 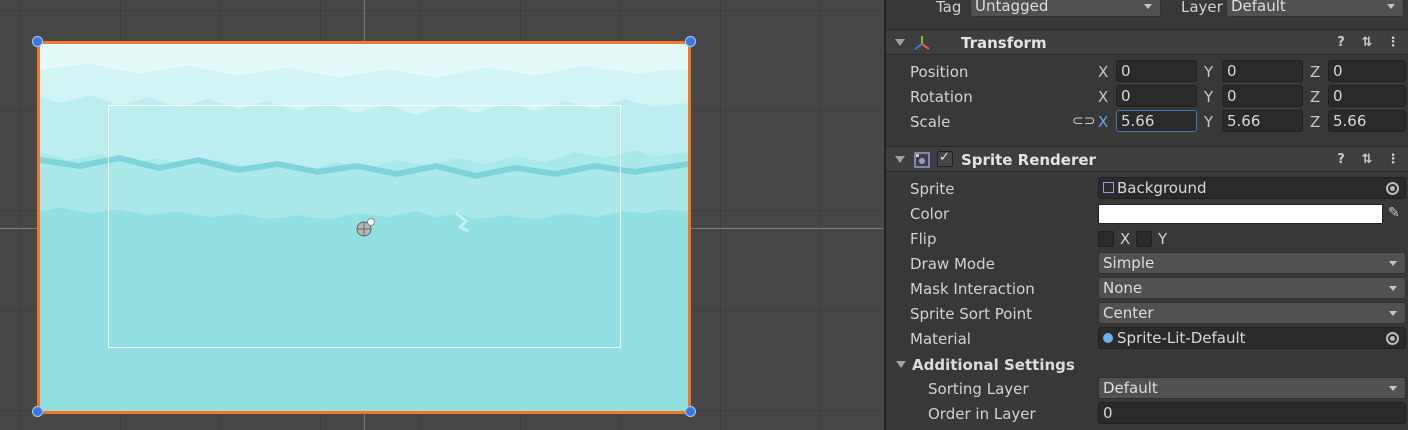 I want to click on sprite-object-field: Background, so click(x=1252, y=188).